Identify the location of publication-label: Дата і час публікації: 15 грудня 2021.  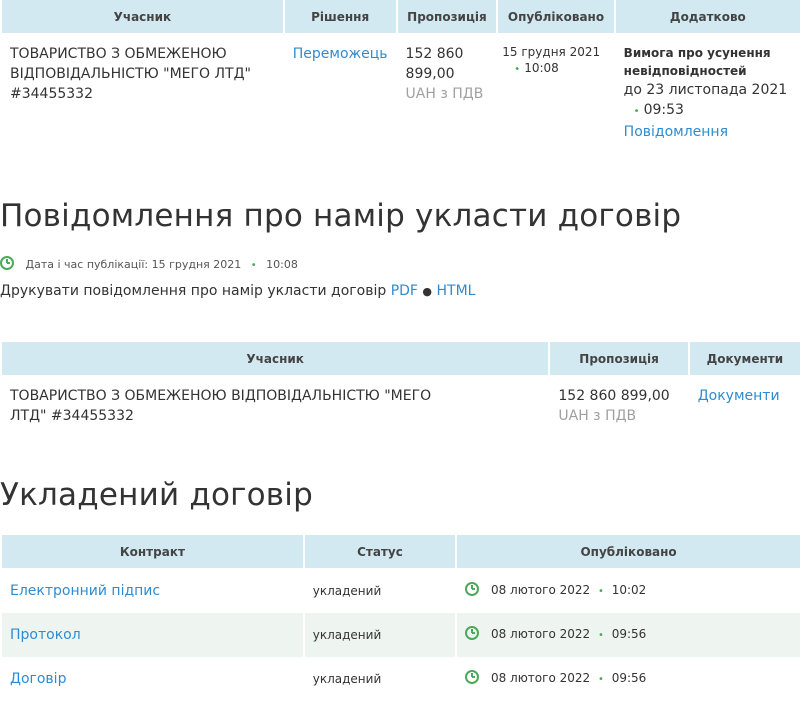
(133, 264).